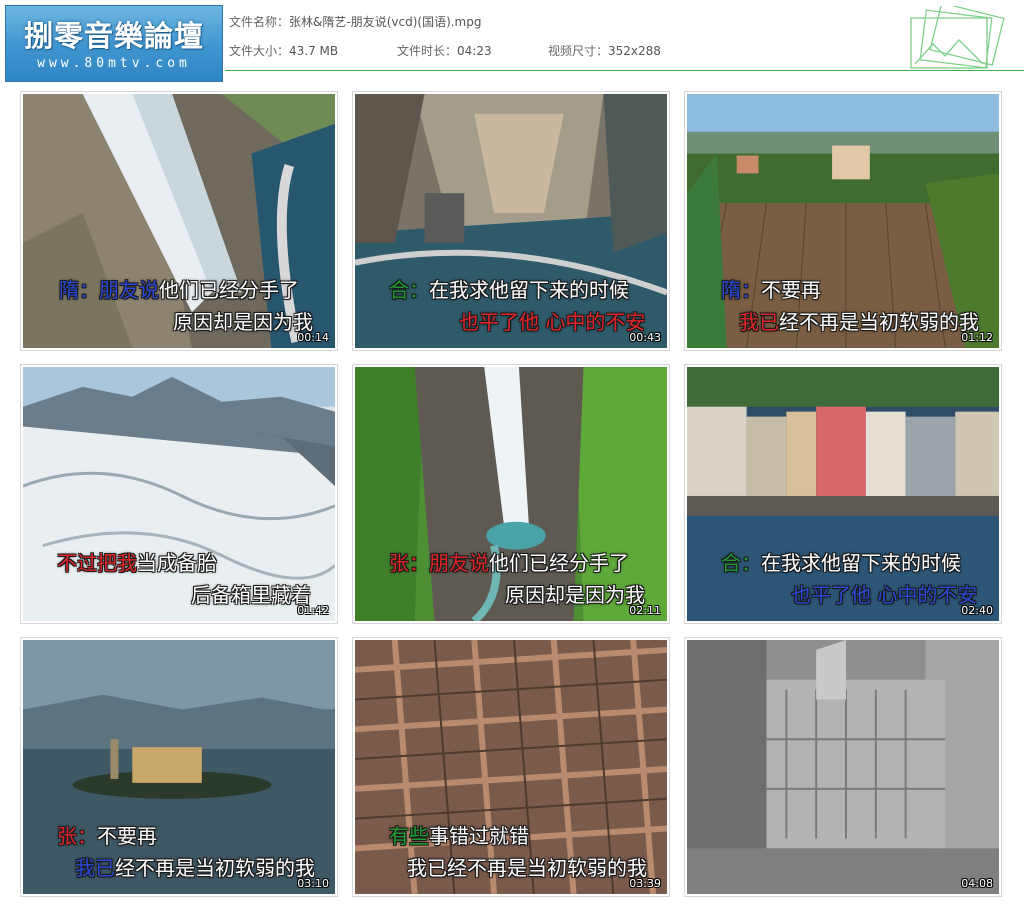 Image resolution: width=1024 pixels, height=918 pixels. Describe the element at coordinates (634, 51) in the screenshot. I see `video-size-value: 352x288` at that location.